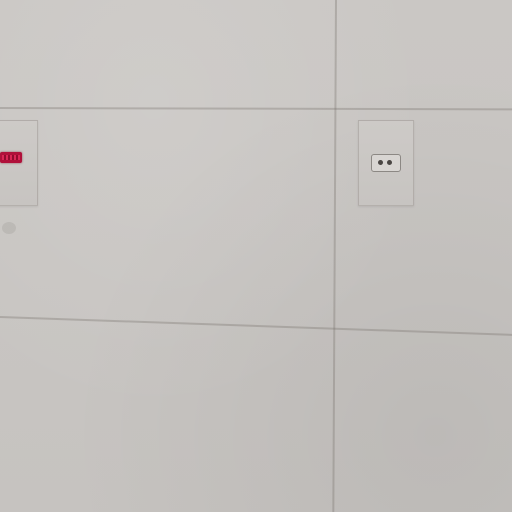 The width and height of the screenshot is (512, 512). What do you see at coordinates (380, 162) in the screenshot?
I see `outlet-socket-left` at bounding box center [380, 162].